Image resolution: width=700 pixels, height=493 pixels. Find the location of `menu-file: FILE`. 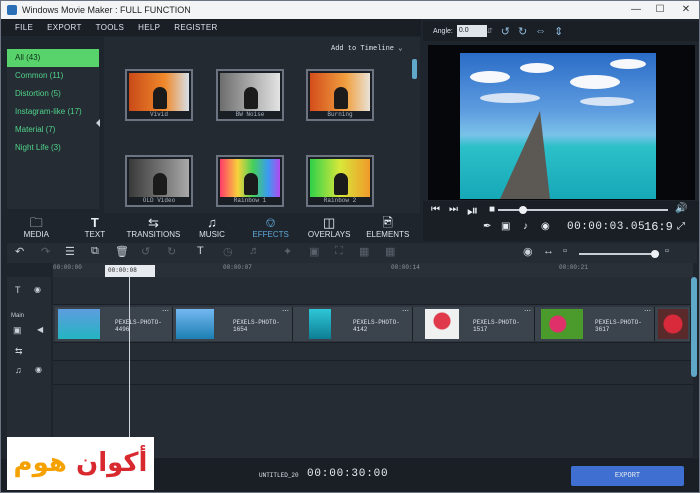

menu-file: FILE is located at coordinates (24, 27).